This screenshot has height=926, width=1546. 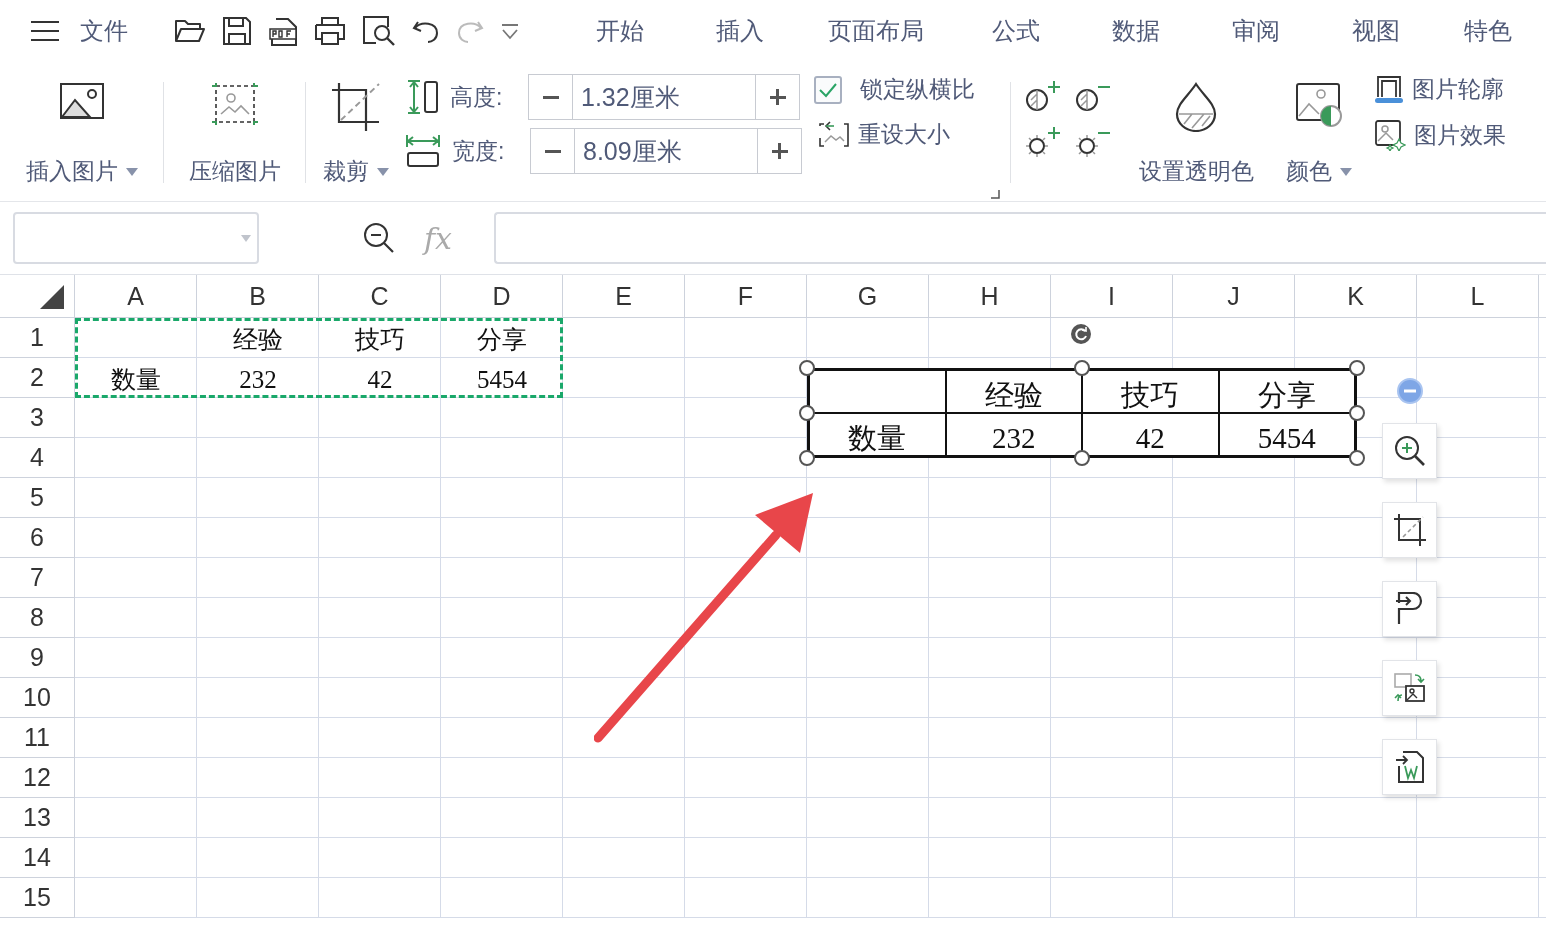 I want to click on width-icon, so click(x=423, y=151).